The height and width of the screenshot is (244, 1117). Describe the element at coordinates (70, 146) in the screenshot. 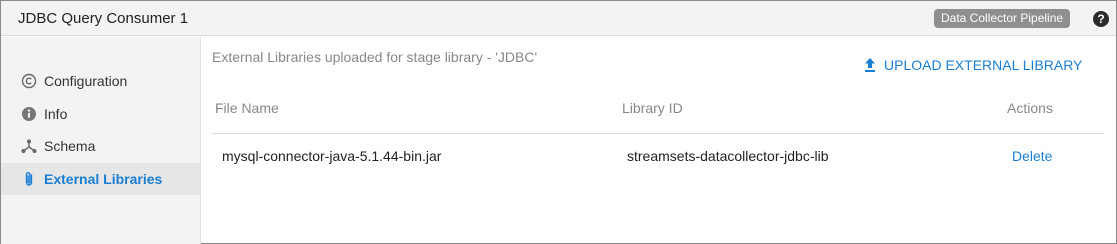

I see `sidebar-item-label: Schema` at that location.